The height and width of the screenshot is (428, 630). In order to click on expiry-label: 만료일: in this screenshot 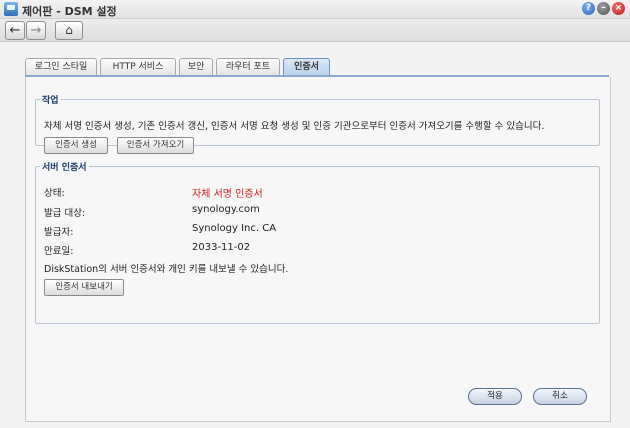, I will do `click(59, 251)`.